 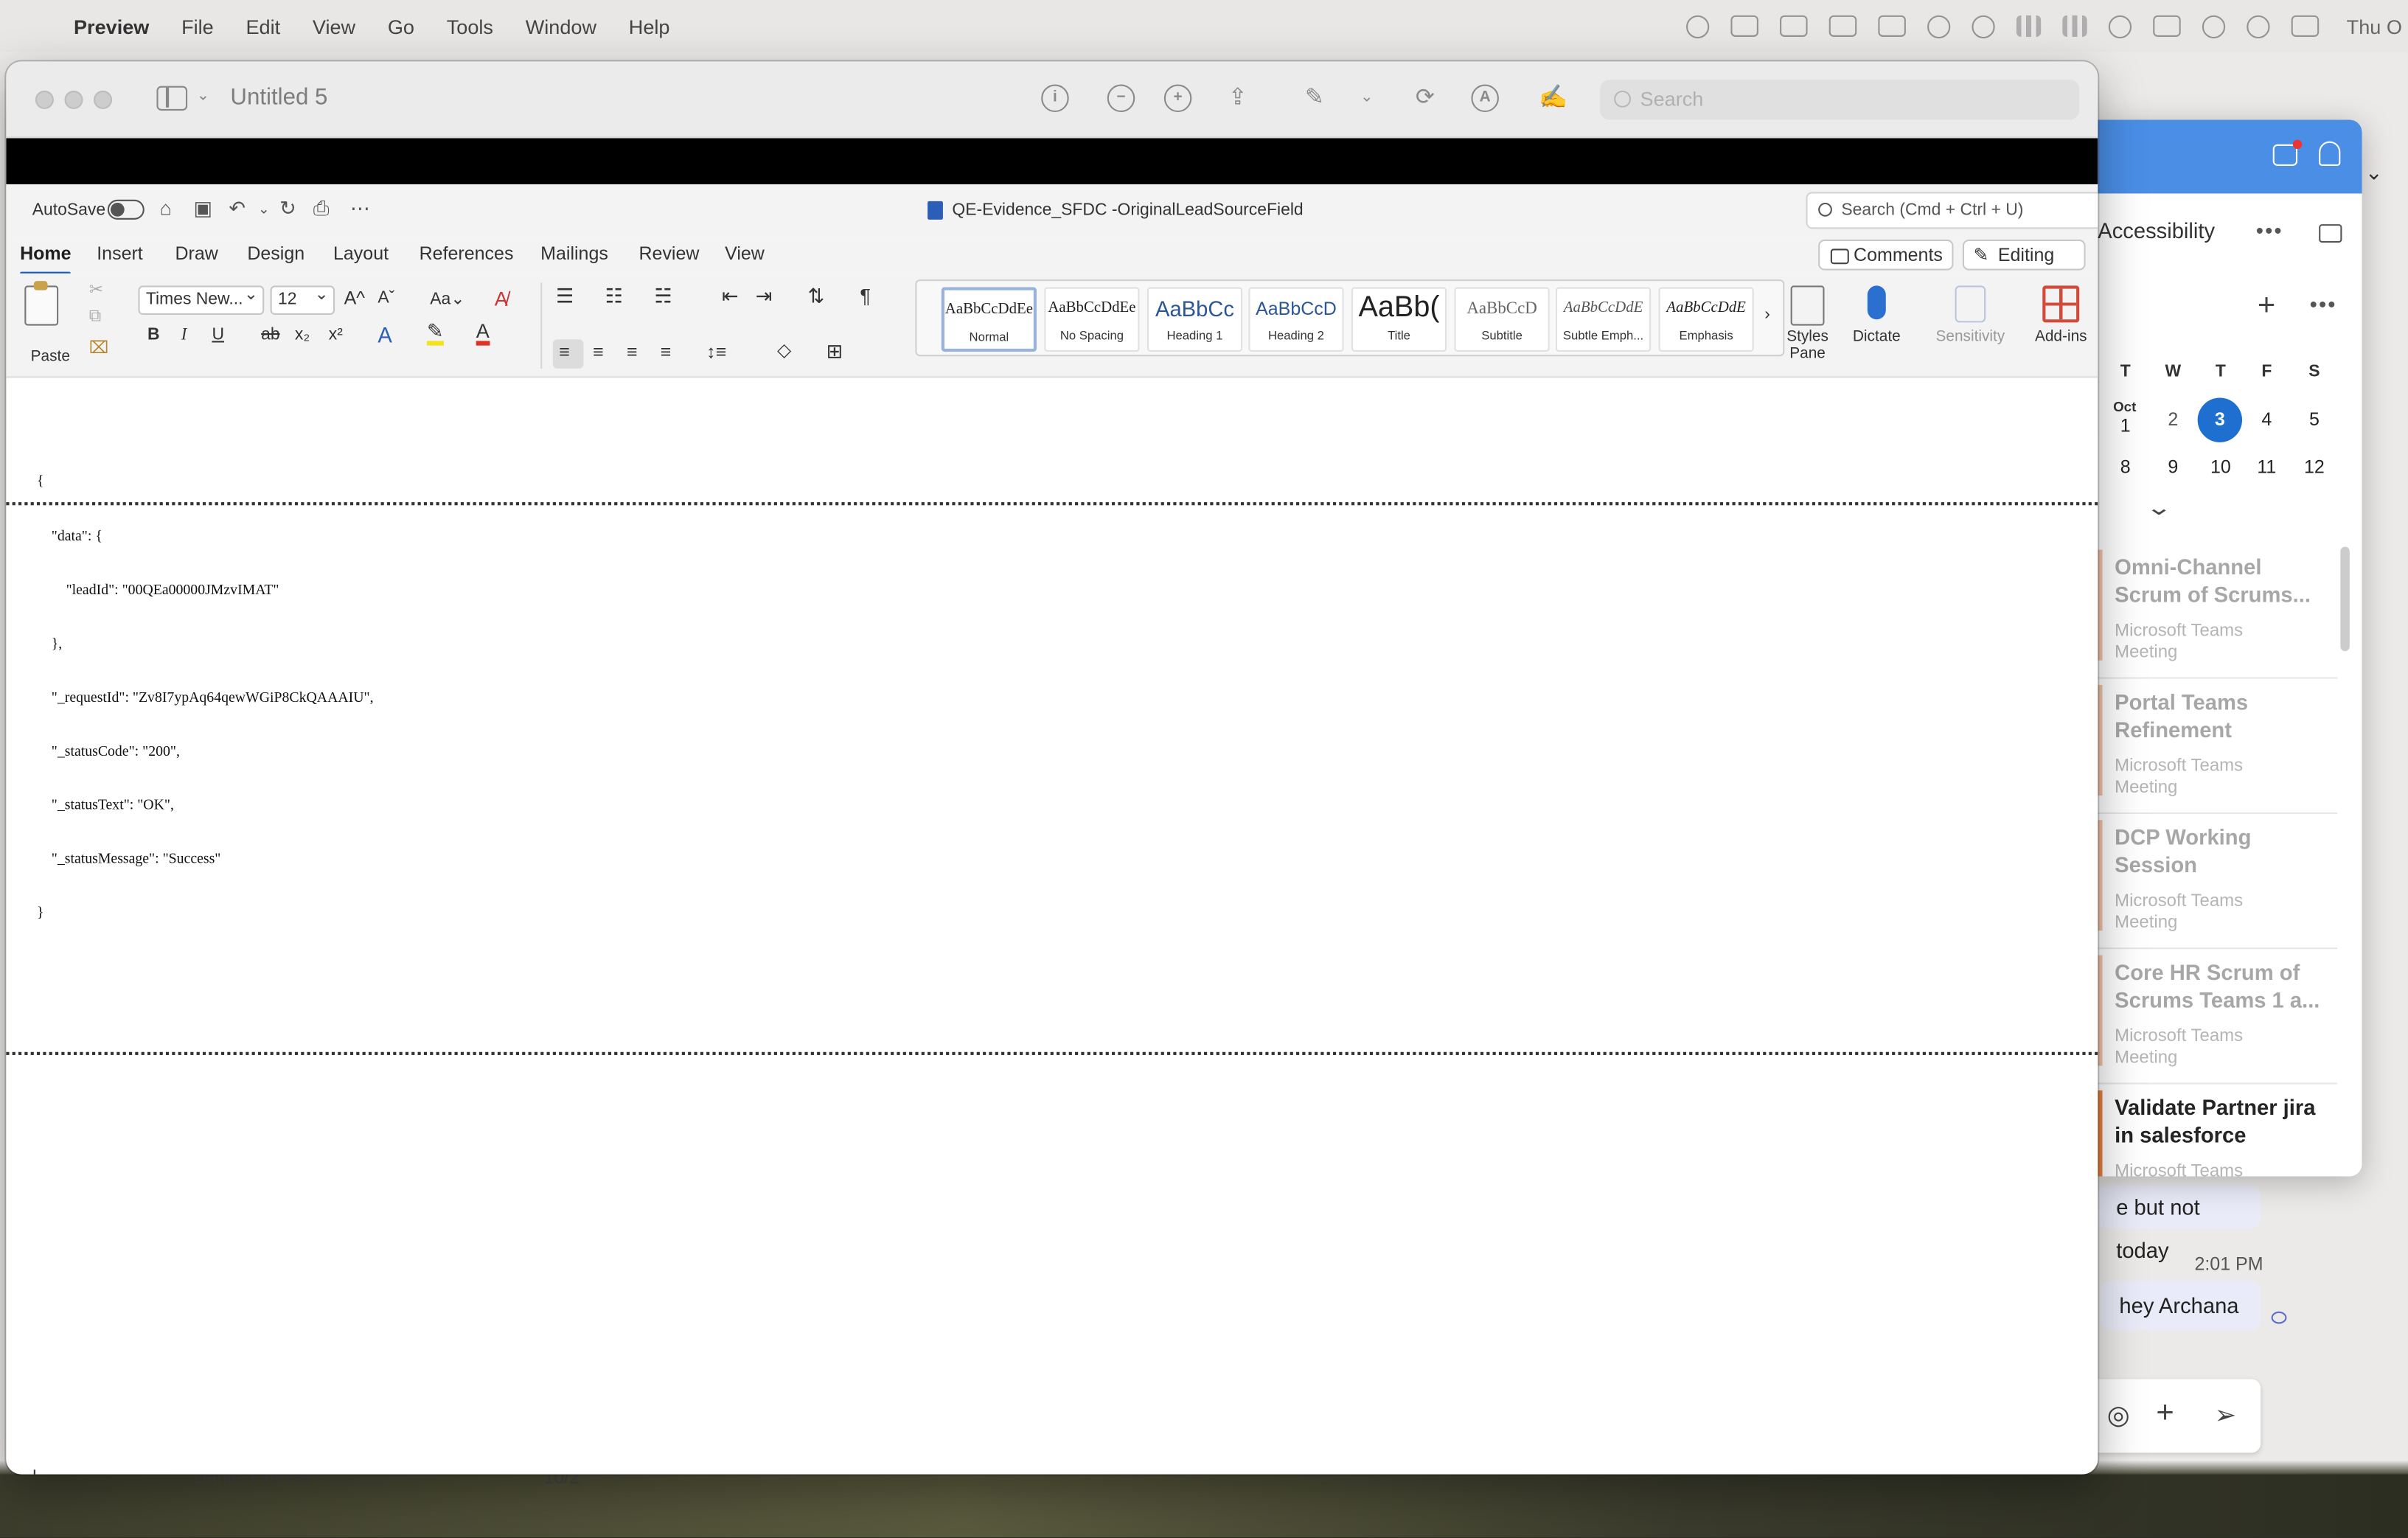 What do you see at coordinates (483, 333) in the screenshot?
I see `font-color-icon: A` at bounding box center [483, 333].